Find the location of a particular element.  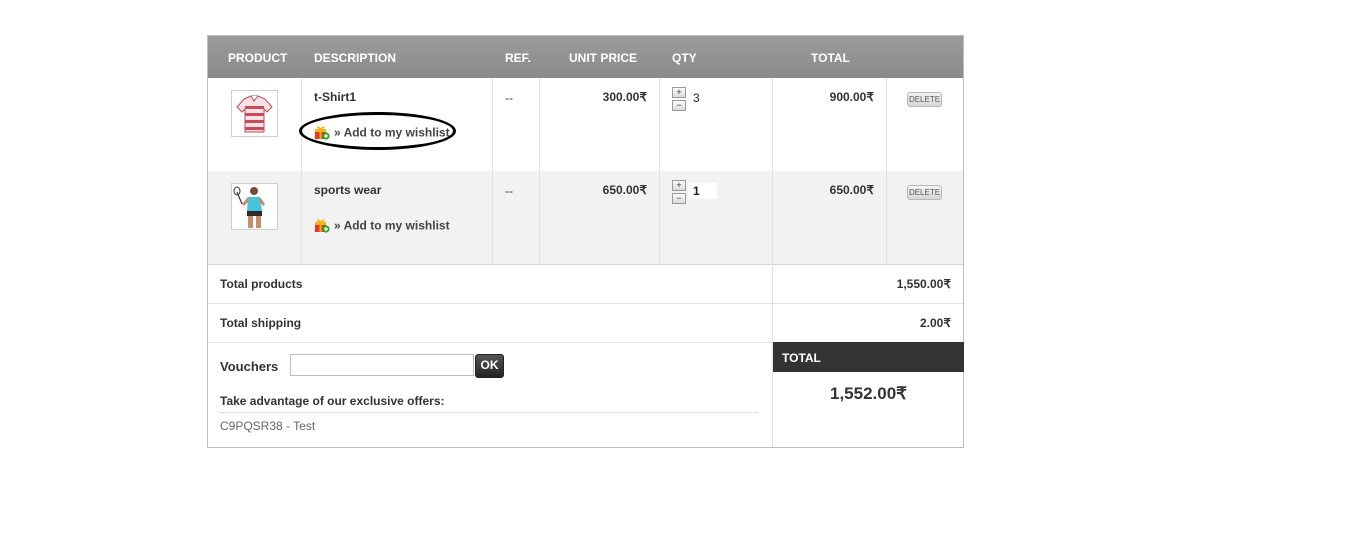

offer-name: - Test is located at coordinates (299, 426).